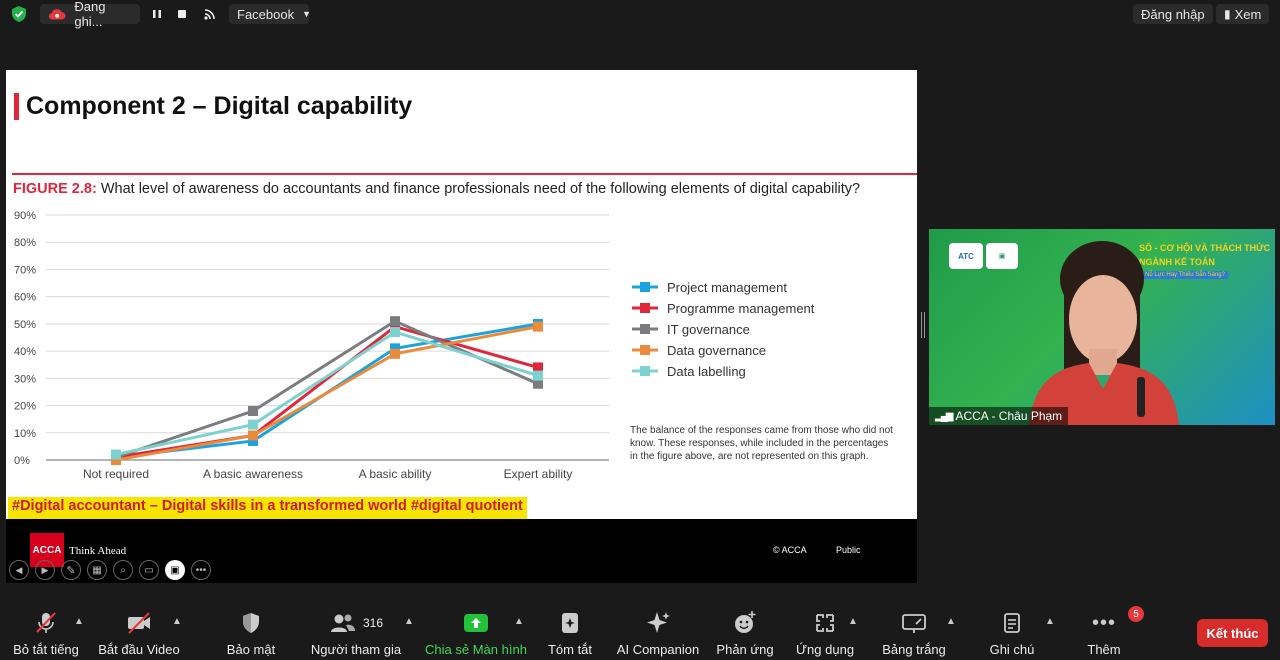 Image resolution: width=1280 pixels, height=660 pixels. Describe the element at coordinates (519, 621) in the screenshot. I see `share-options-caret: ▲` at that location.